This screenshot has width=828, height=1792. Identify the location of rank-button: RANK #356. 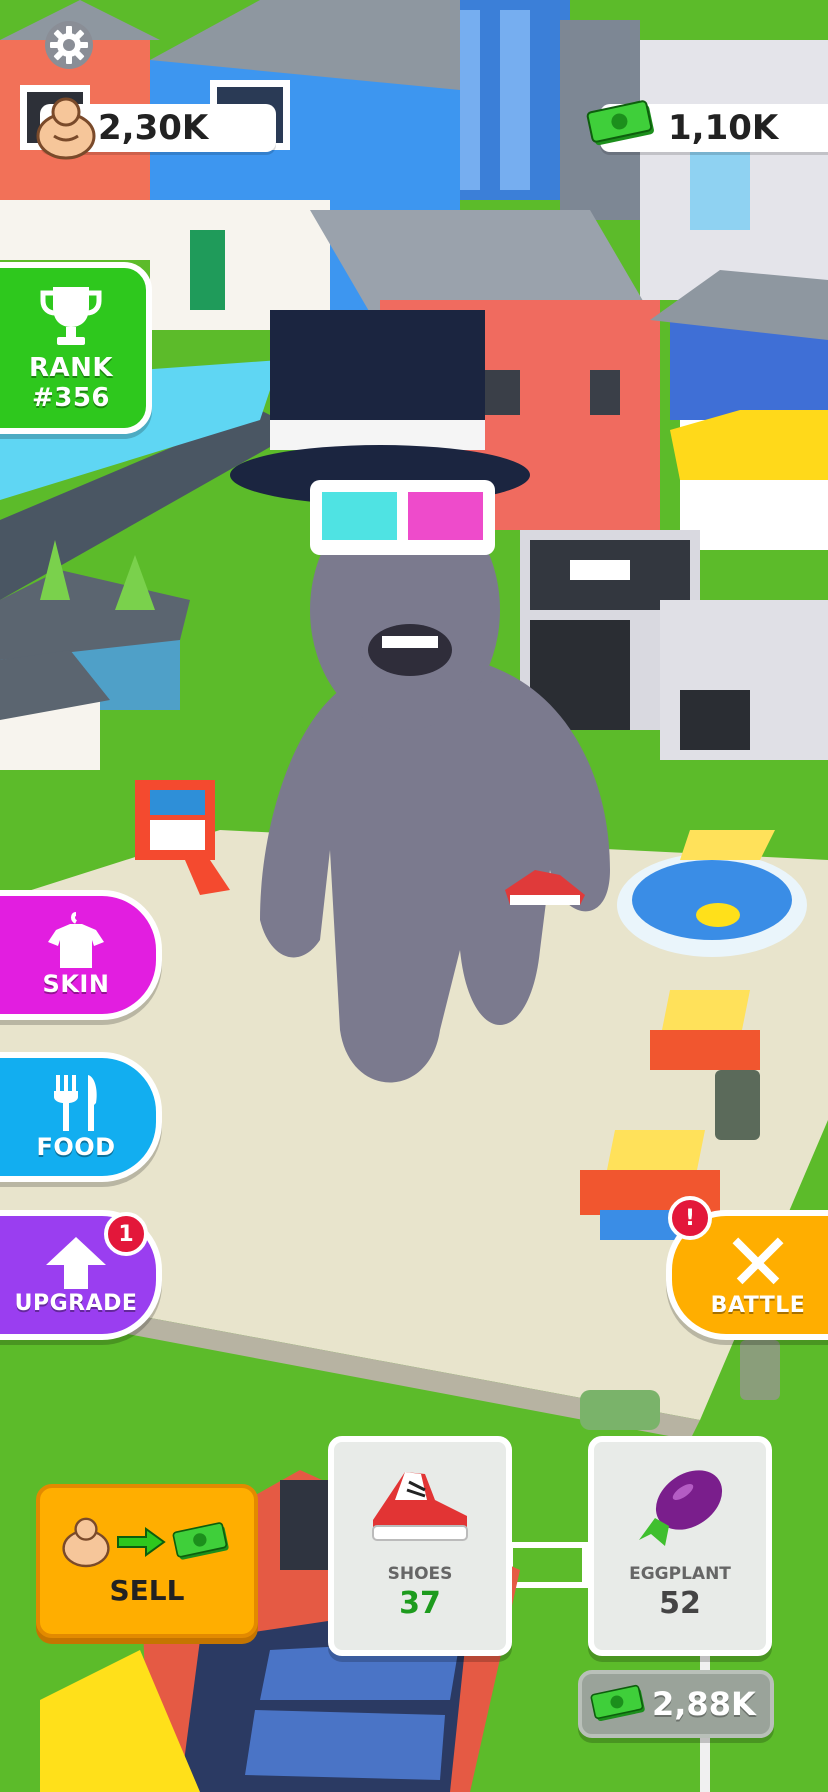
(76, 348).